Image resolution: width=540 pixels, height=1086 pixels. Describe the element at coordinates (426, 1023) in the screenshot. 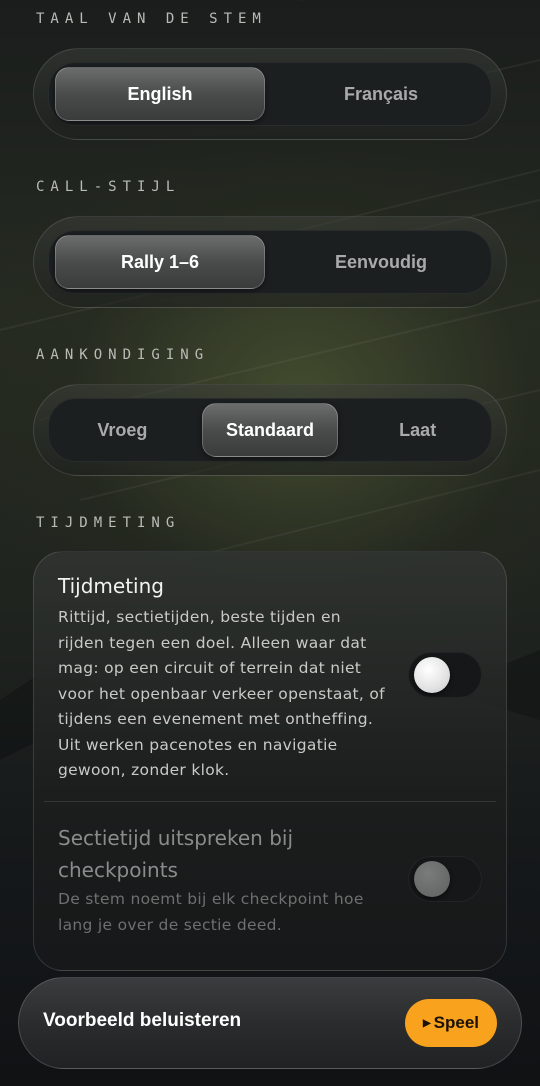

I see `play-triangle-icon: ▶` at that location.